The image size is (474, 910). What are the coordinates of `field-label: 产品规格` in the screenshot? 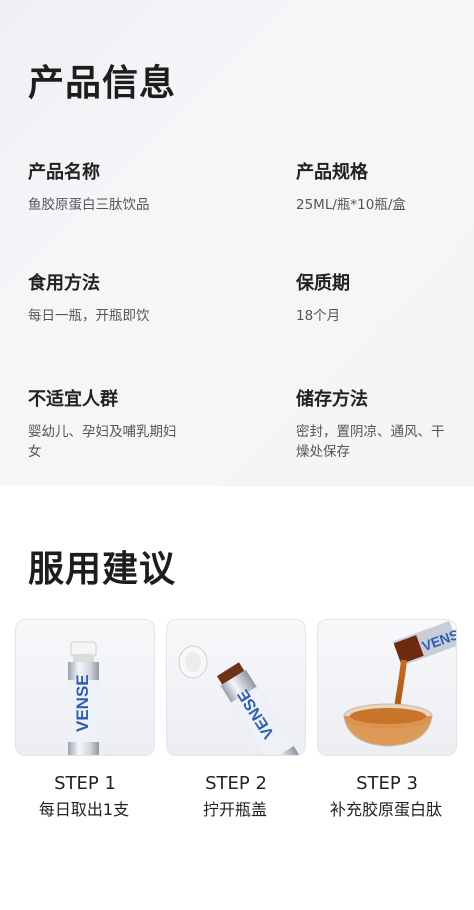 It's located at (332, 172).